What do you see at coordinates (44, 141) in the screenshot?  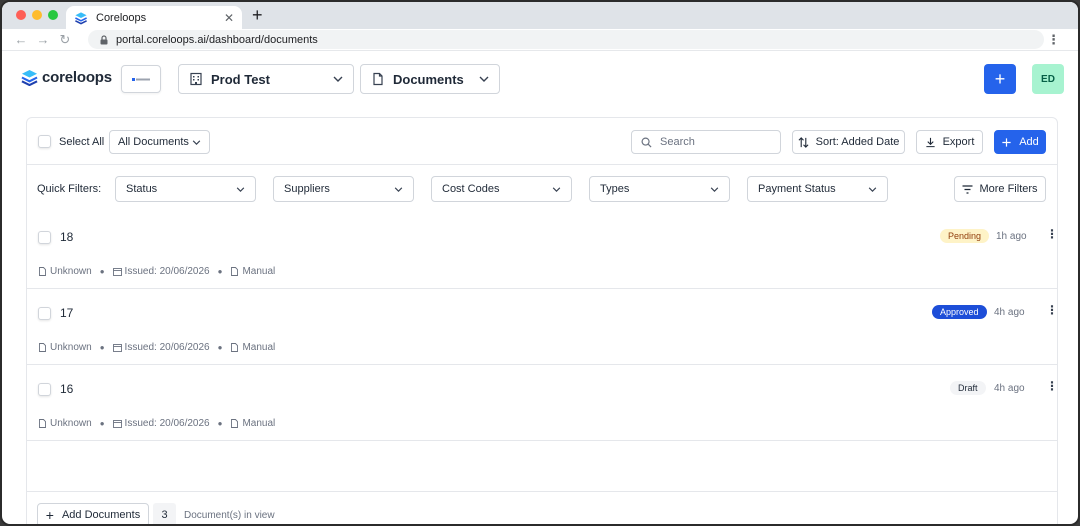 I see `select-all-checkbox` at bounding box center [44, 141].